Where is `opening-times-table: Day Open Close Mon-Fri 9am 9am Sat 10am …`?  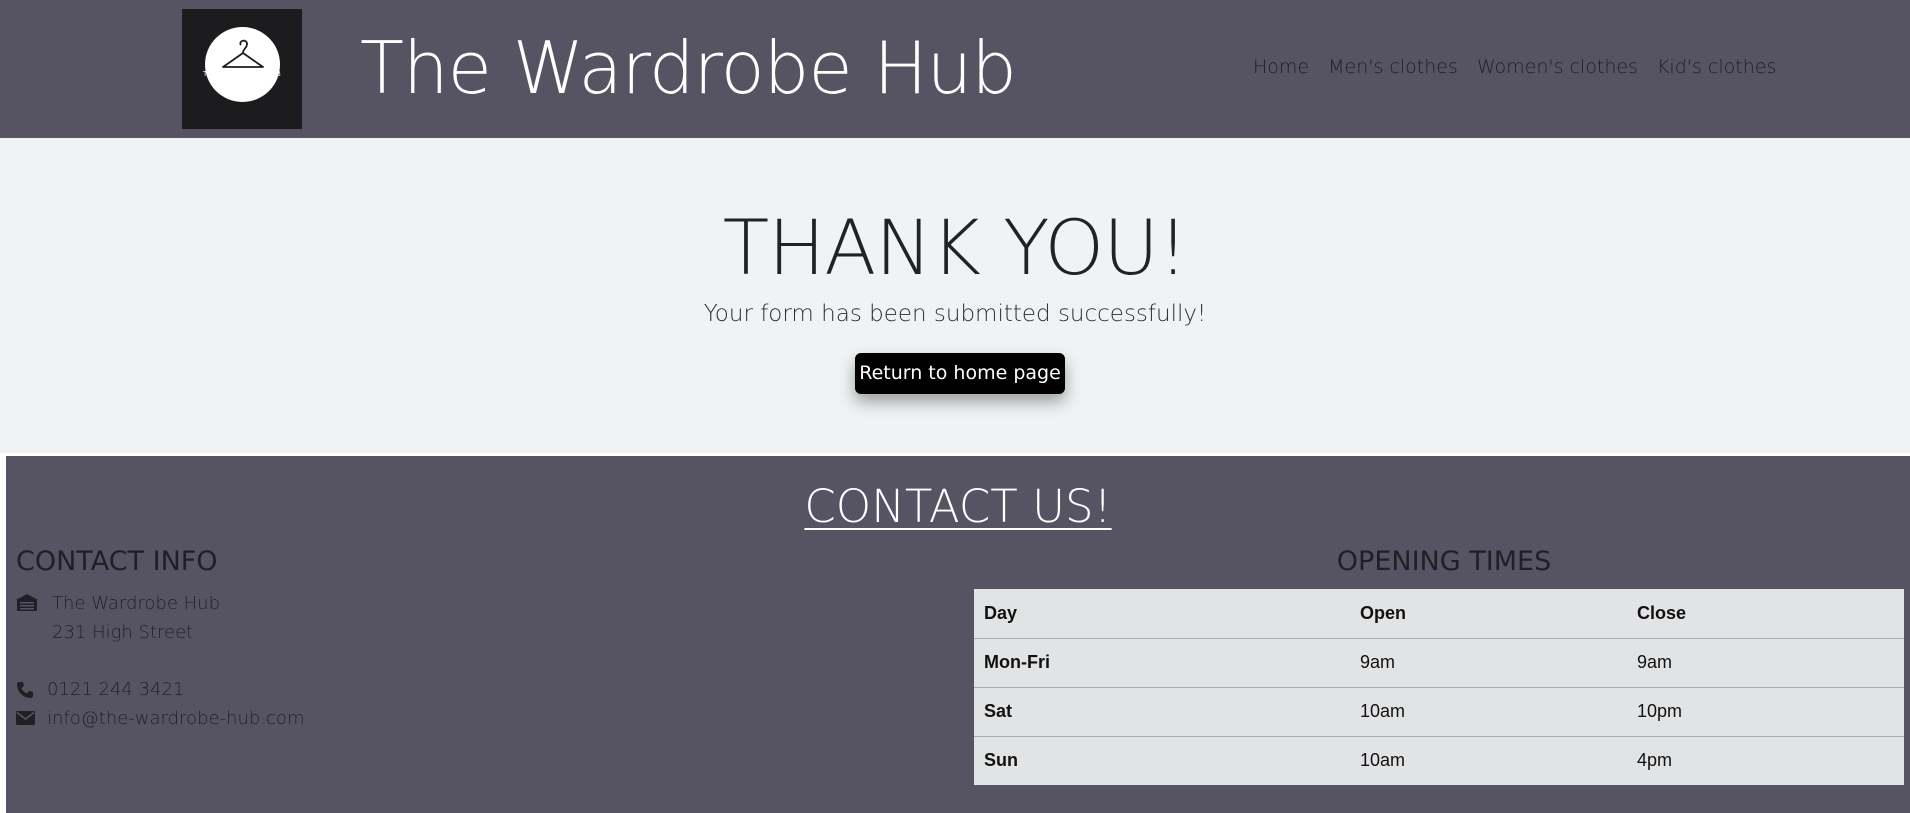 opening-times-table: Day Open Close Mon-Fri 9am 9am Sat 10am … is located at coordinates (1439, 687).